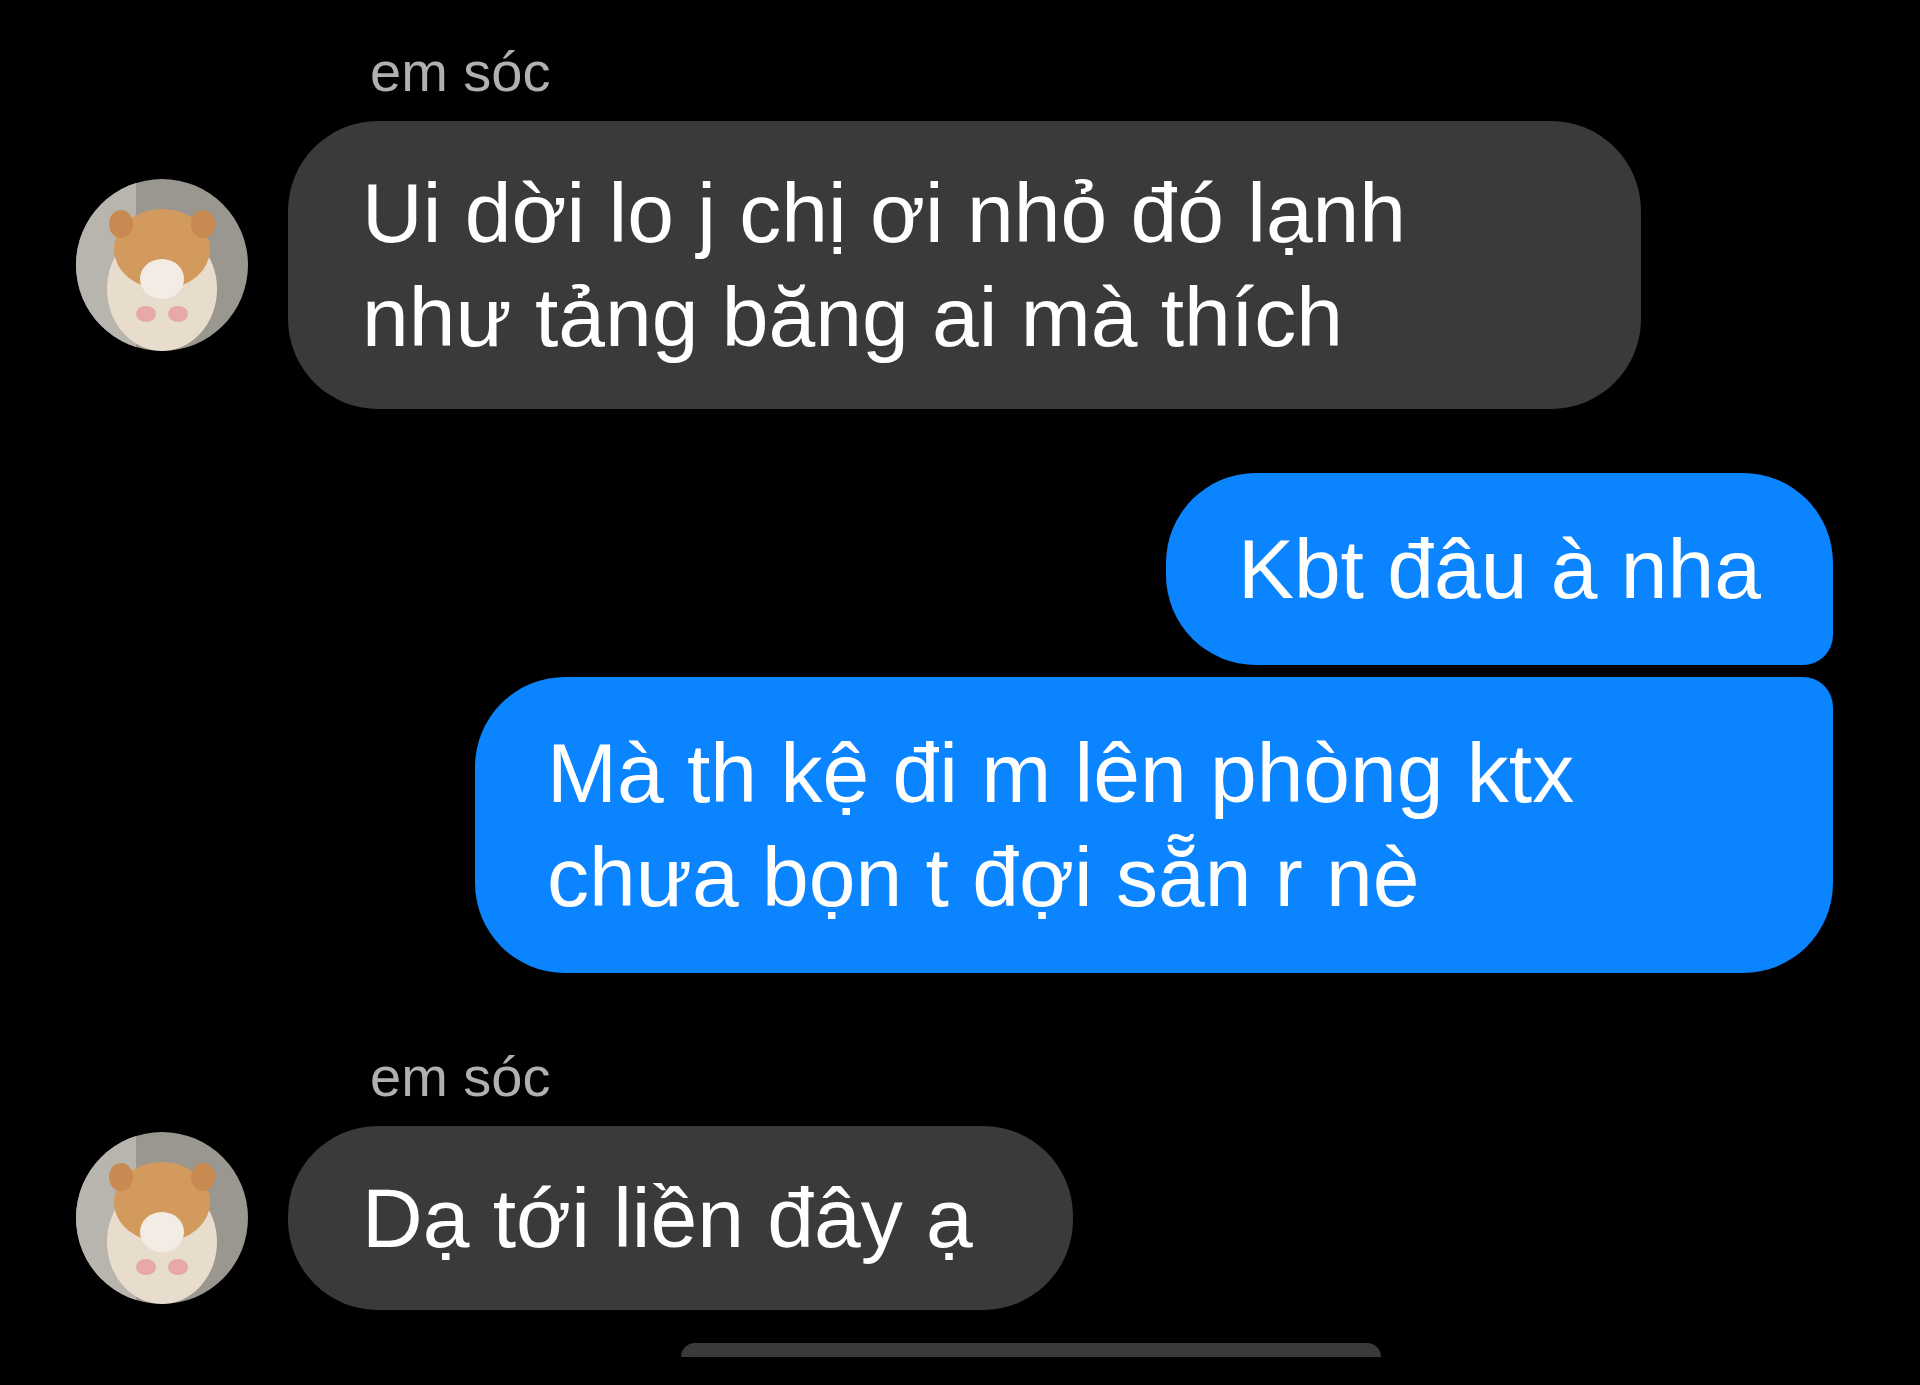 The image size is (1920, 1385). I want to click on message-bubble: Ui dời lo j chị ơi nhỏ đó lạnh như tảng băng ai mà thích, so click(964, 264).